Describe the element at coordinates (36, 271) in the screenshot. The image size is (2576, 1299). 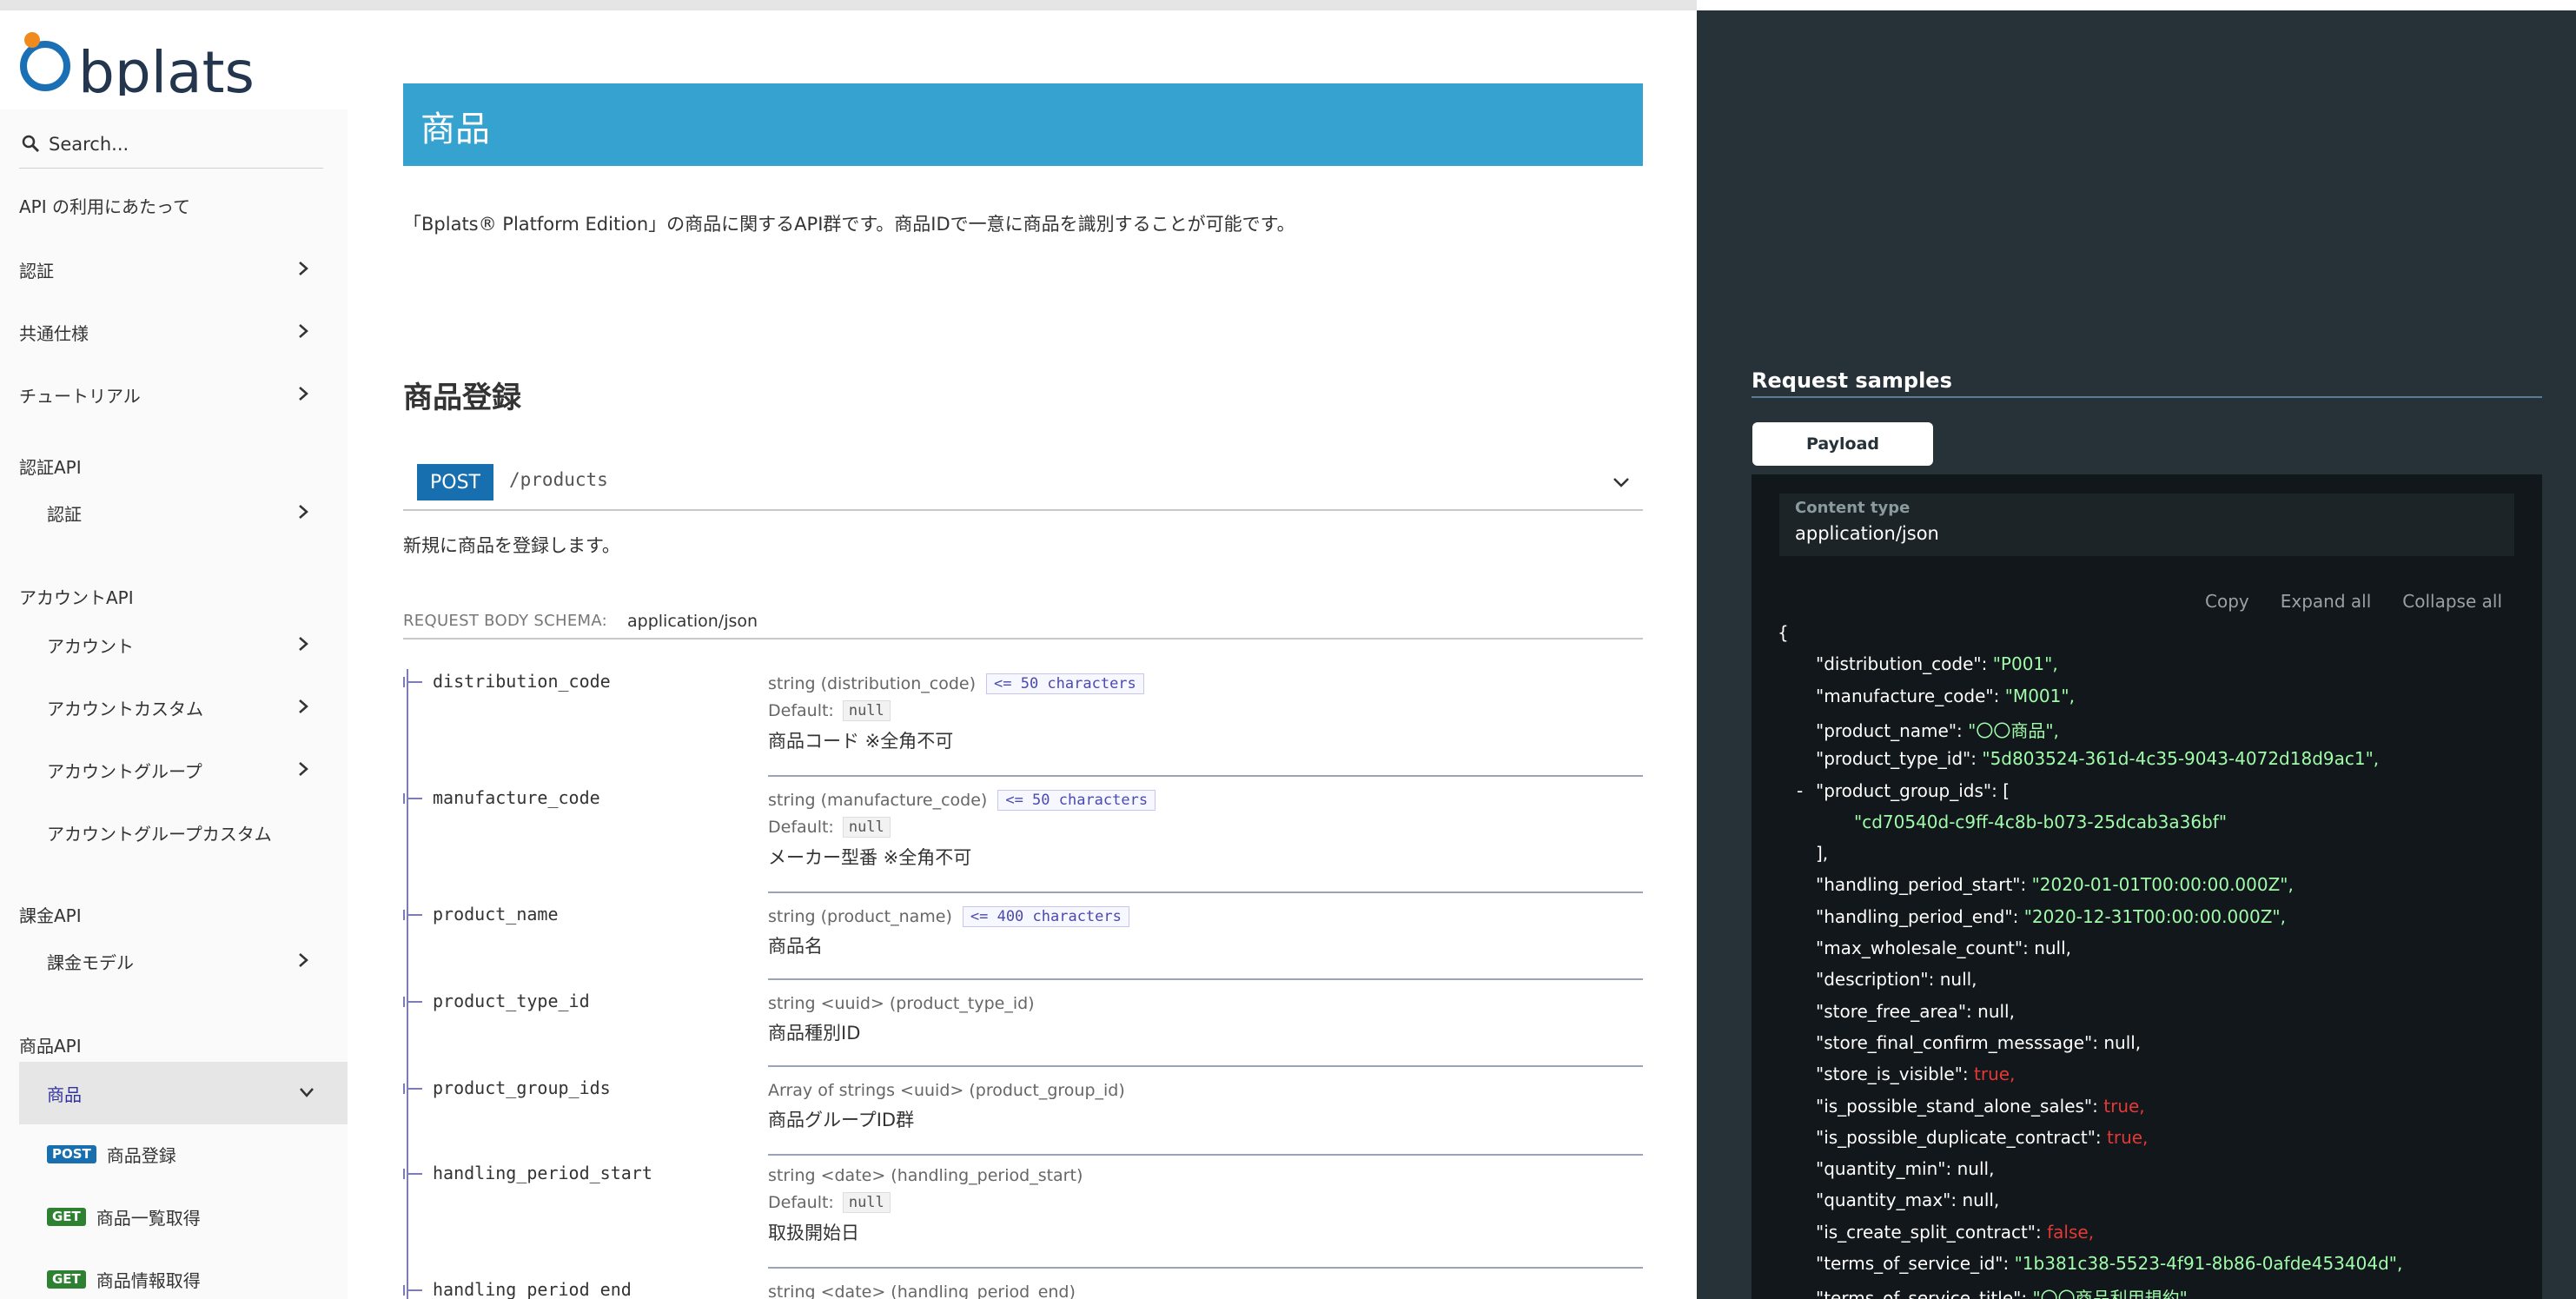
I see `nav-item-label: 認証` at that location.